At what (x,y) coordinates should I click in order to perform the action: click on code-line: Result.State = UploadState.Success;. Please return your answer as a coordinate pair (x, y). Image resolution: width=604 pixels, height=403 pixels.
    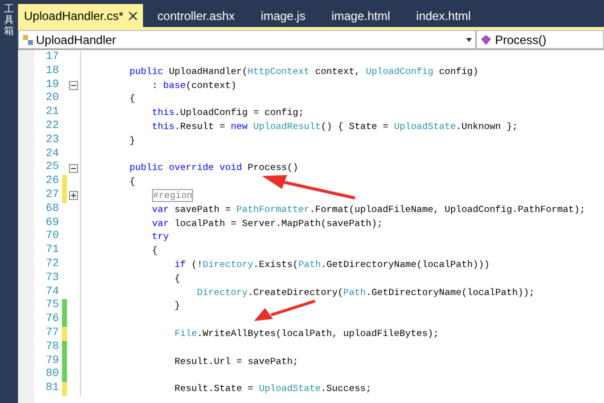
    Looking at the image, I should click on (273, 389).